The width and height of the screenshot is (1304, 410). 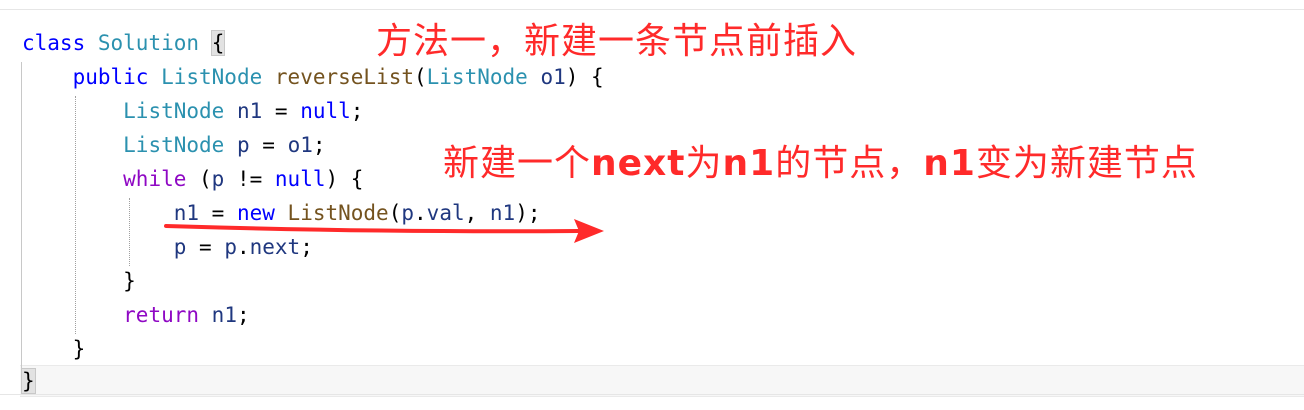 What do you see at coordinates (249, 111) in the screenshot?
I see `local-var-n1: n1` at bounding box center [249, 111].